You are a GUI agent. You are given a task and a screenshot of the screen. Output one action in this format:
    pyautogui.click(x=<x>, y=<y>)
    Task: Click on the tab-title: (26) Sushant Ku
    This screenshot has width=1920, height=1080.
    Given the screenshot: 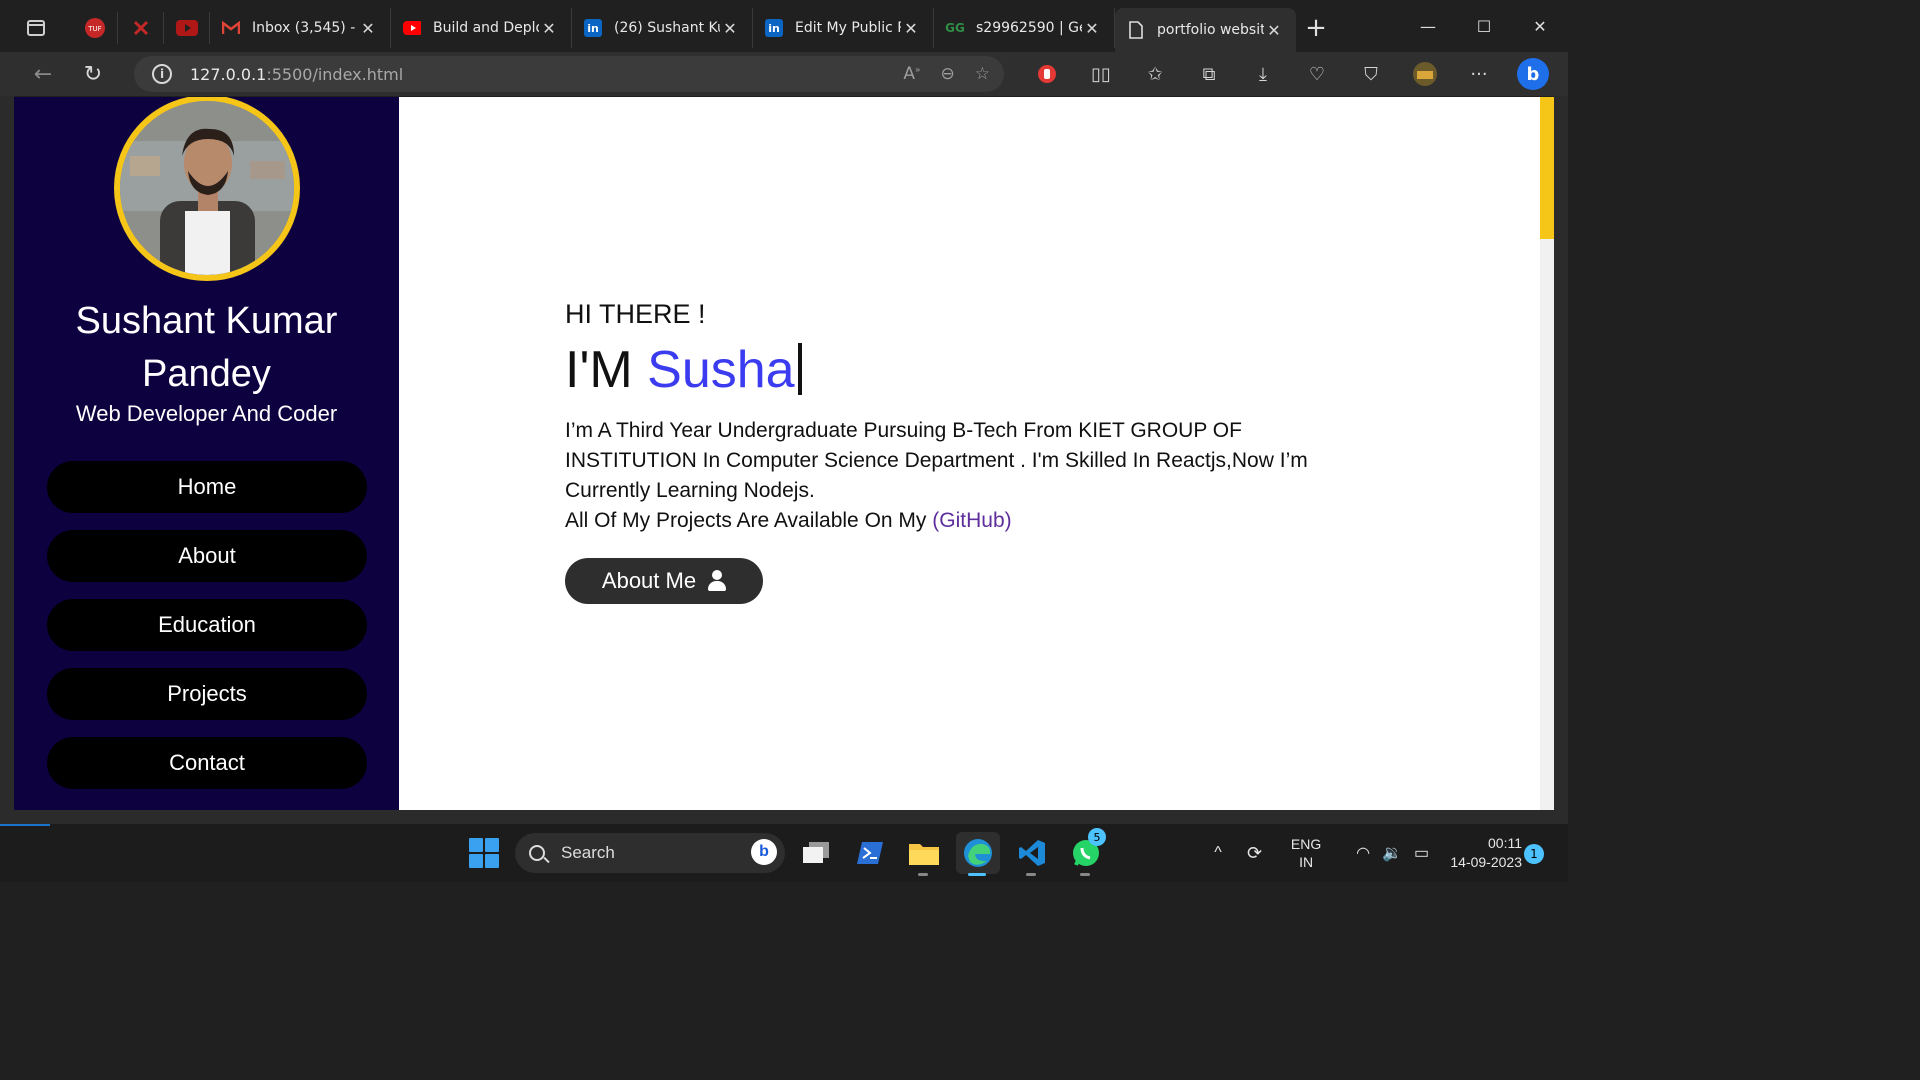 What is the action you would take?
    pyautogui.click(x=667, y=28)
    